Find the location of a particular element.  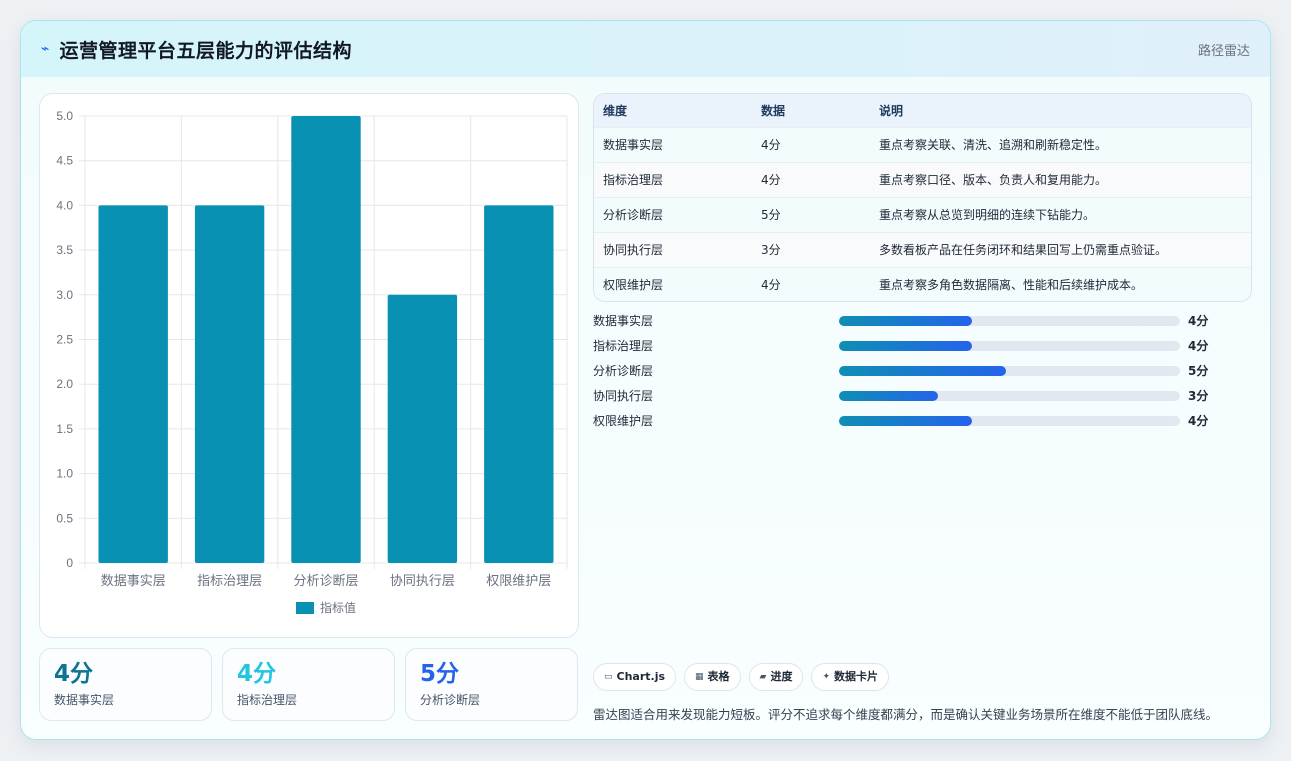

y-tick-label: 4.5 is located at coordinates (64, 161).